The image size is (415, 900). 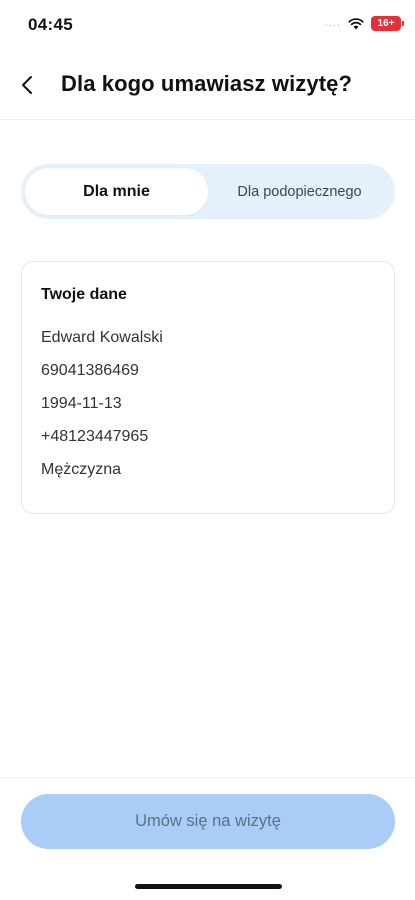 I want to click on chevron-left-icon, so click(x=27, y=85).